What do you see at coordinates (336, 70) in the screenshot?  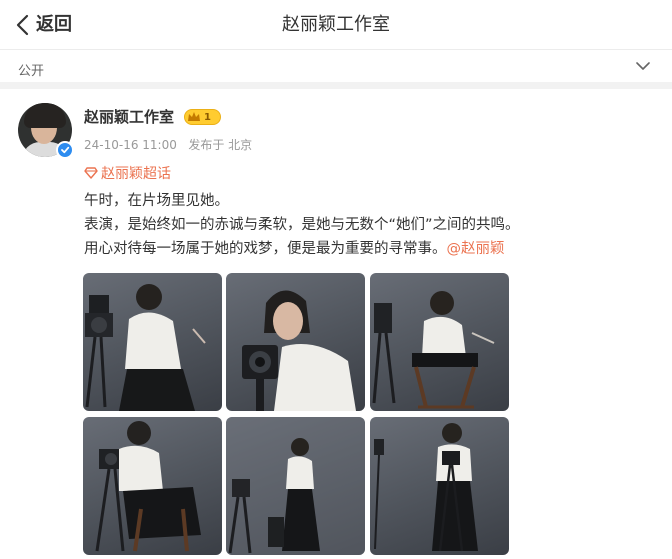 I see `visibility-selector: 公开` at bounding box center [336, 70].